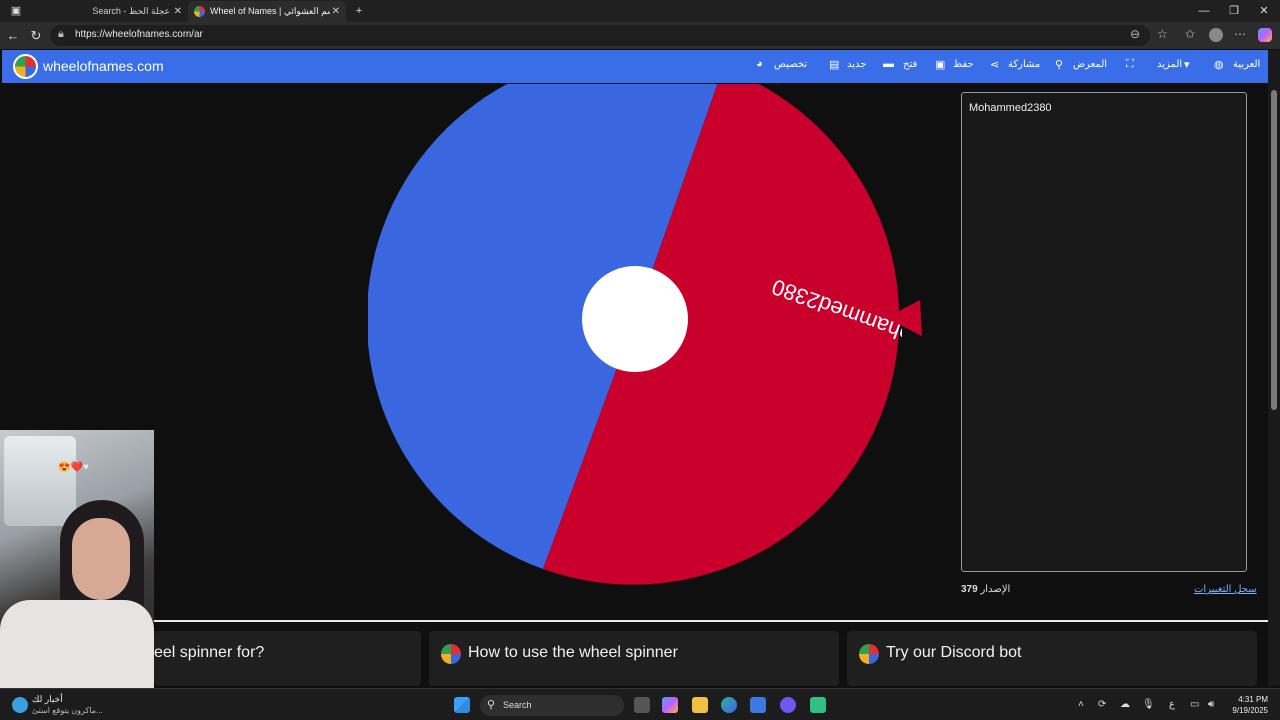  What do you see at coordinates (209, 652) in the screenshot?
I see `card-title: eel spinner for?` at bounding box center [209, 652].